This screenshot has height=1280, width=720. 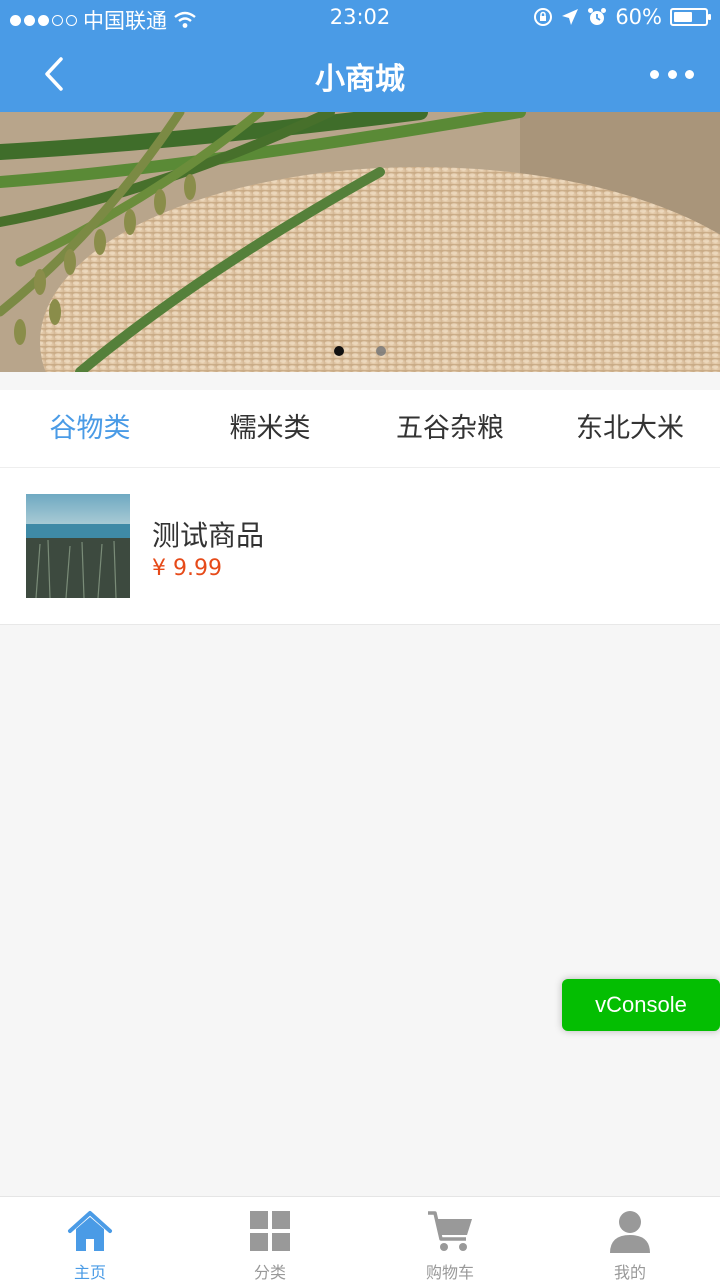 I want to click on tabbar-category-label: 分类, so click(x=269, y=1271).